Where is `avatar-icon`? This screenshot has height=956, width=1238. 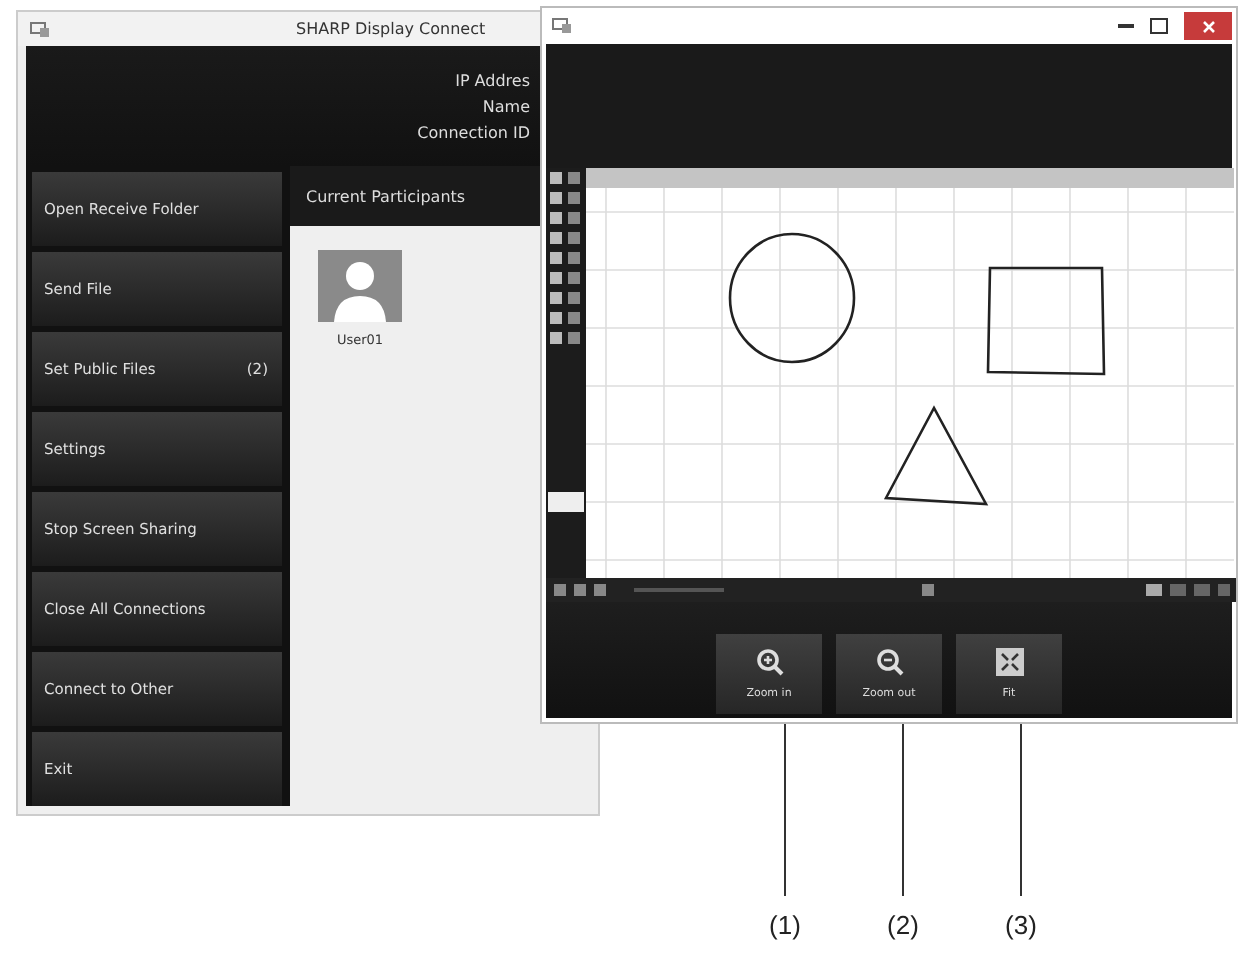 avatar-icon is located at coordinates (360, 286).